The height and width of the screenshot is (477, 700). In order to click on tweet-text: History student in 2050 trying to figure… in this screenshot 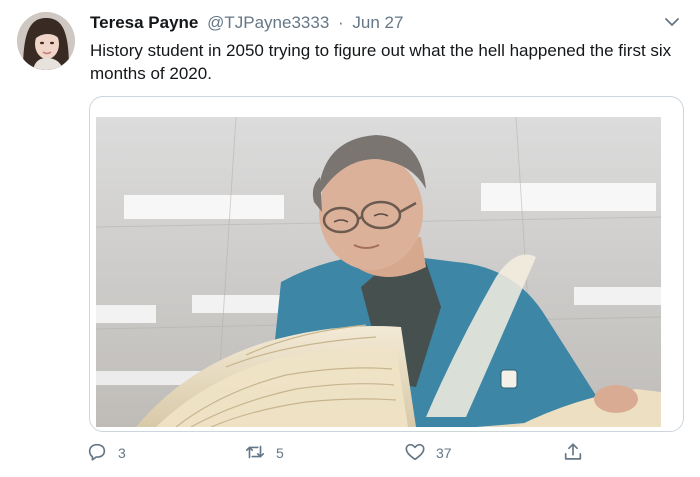, I will do `click(381, 62)`.